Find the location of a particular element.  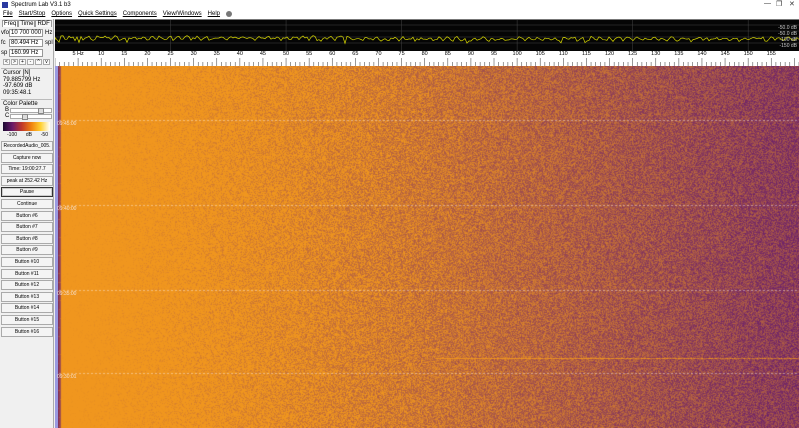

color-palette-bar is located at coordinates (26, 126).